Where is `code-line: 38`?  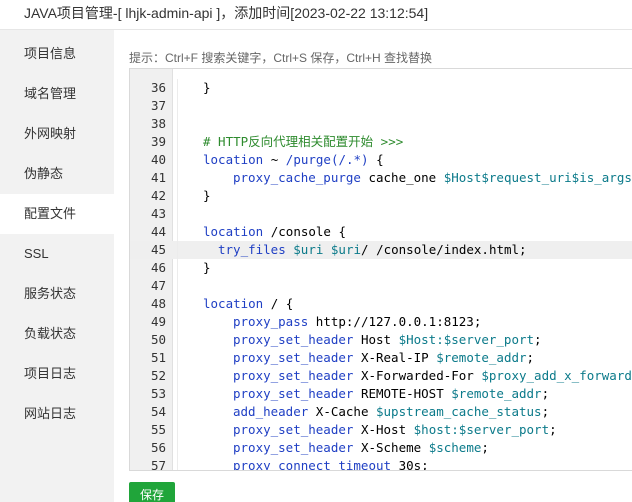 code-line: 38 is located at coordinates (381, 124).